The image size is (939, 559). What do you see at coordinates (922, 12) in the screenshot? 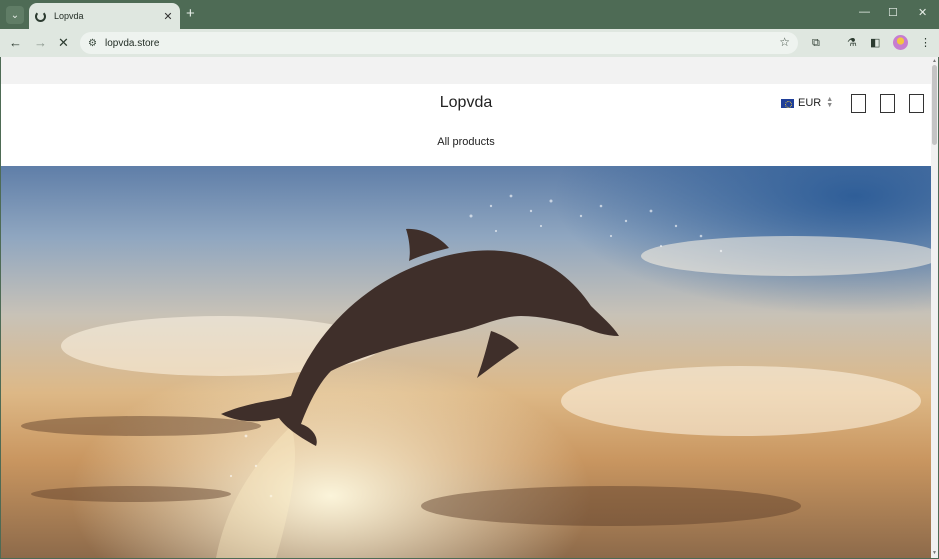
I see `window-close-icon: ✕` at bounding box center [922, 12].